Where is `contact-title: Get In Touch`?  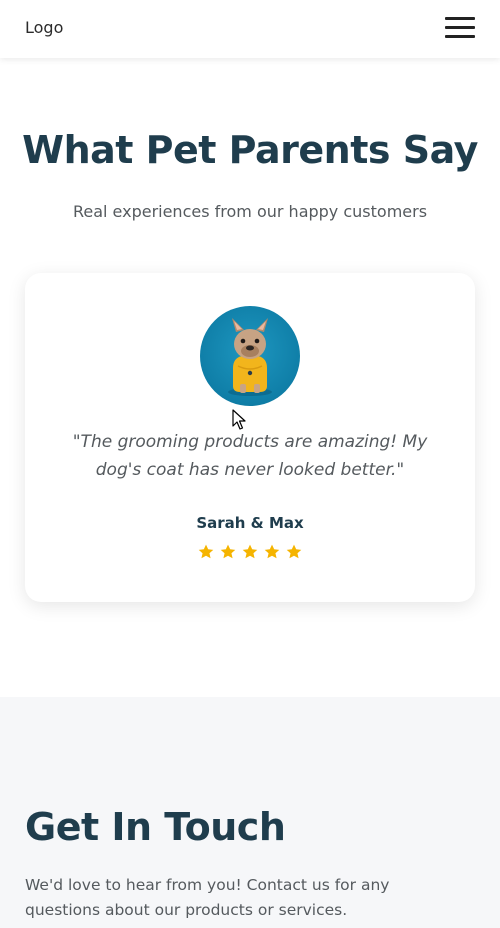
contact-title: Get In Touch is located at coordinates (155, 827).